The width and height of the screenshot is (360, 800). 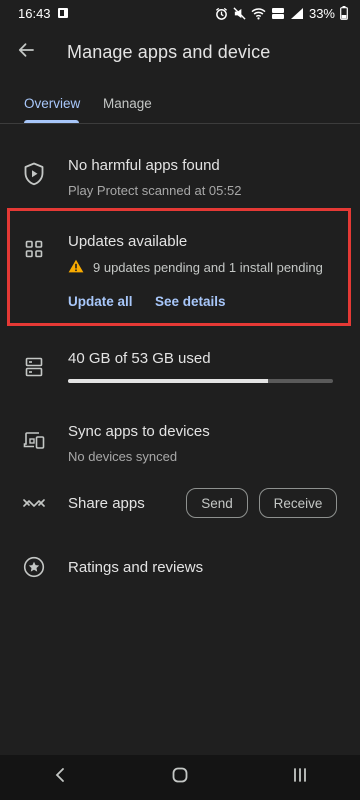 What do you see at coordinates (34, 440) in the screenshot?
I see `devices-icon` at bounding box center [34, 440].